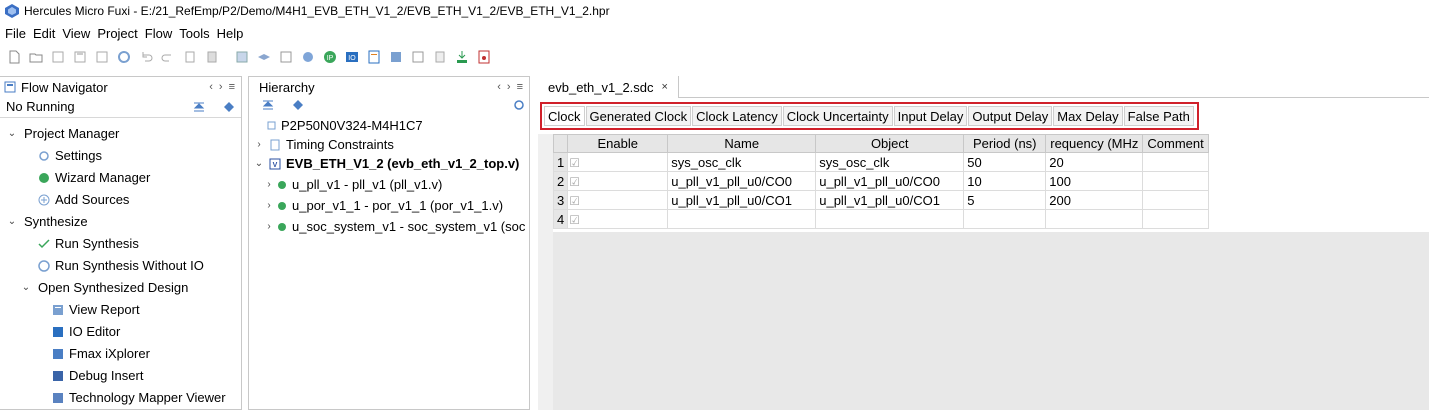 The height and width of the screenshot is (410, 1429). I want to click on cell-name, so click(742, 219).